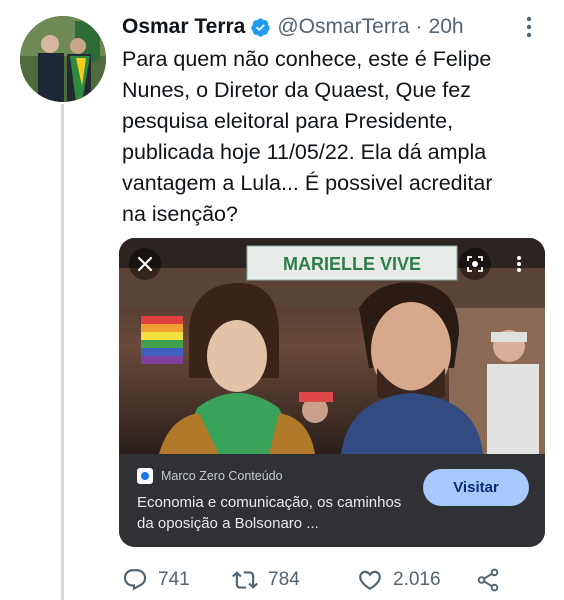 Image resolution: width=564 pixels, height=600 pixels. I want to click on source-row: Marco Zero Conteúdo, so click(210, 476).